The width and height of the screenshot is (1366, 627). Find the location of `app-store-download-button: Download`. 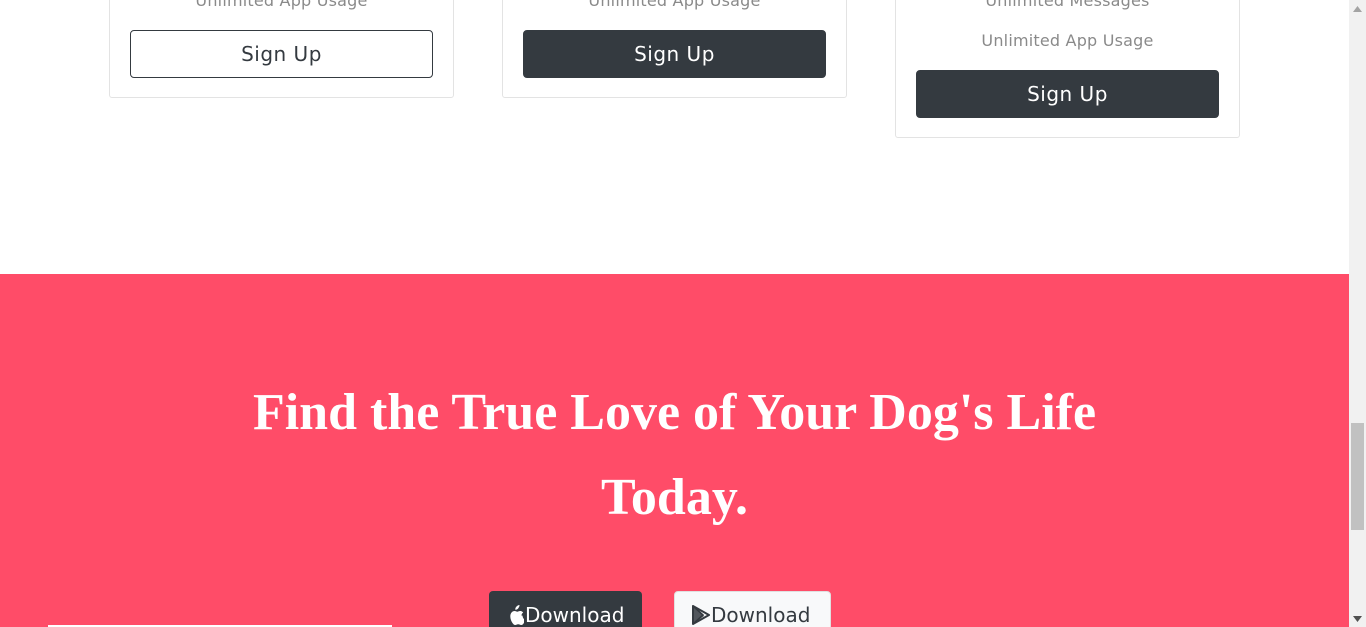

app-store-download-button: Download is located at coordinates (565, 609).